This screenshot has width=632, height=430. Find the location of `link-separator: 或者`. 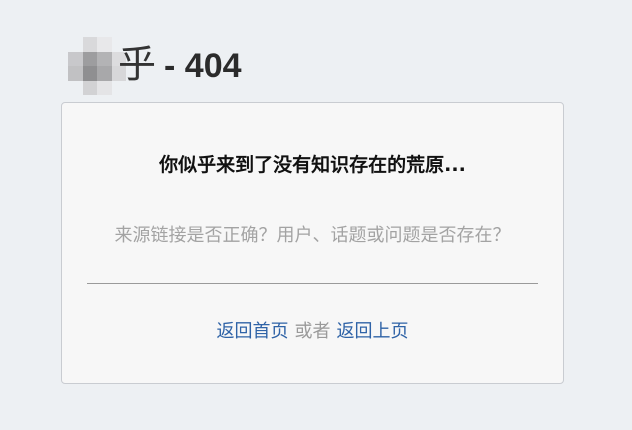

link-separator: 或者 is located at coordinates (312, 331).